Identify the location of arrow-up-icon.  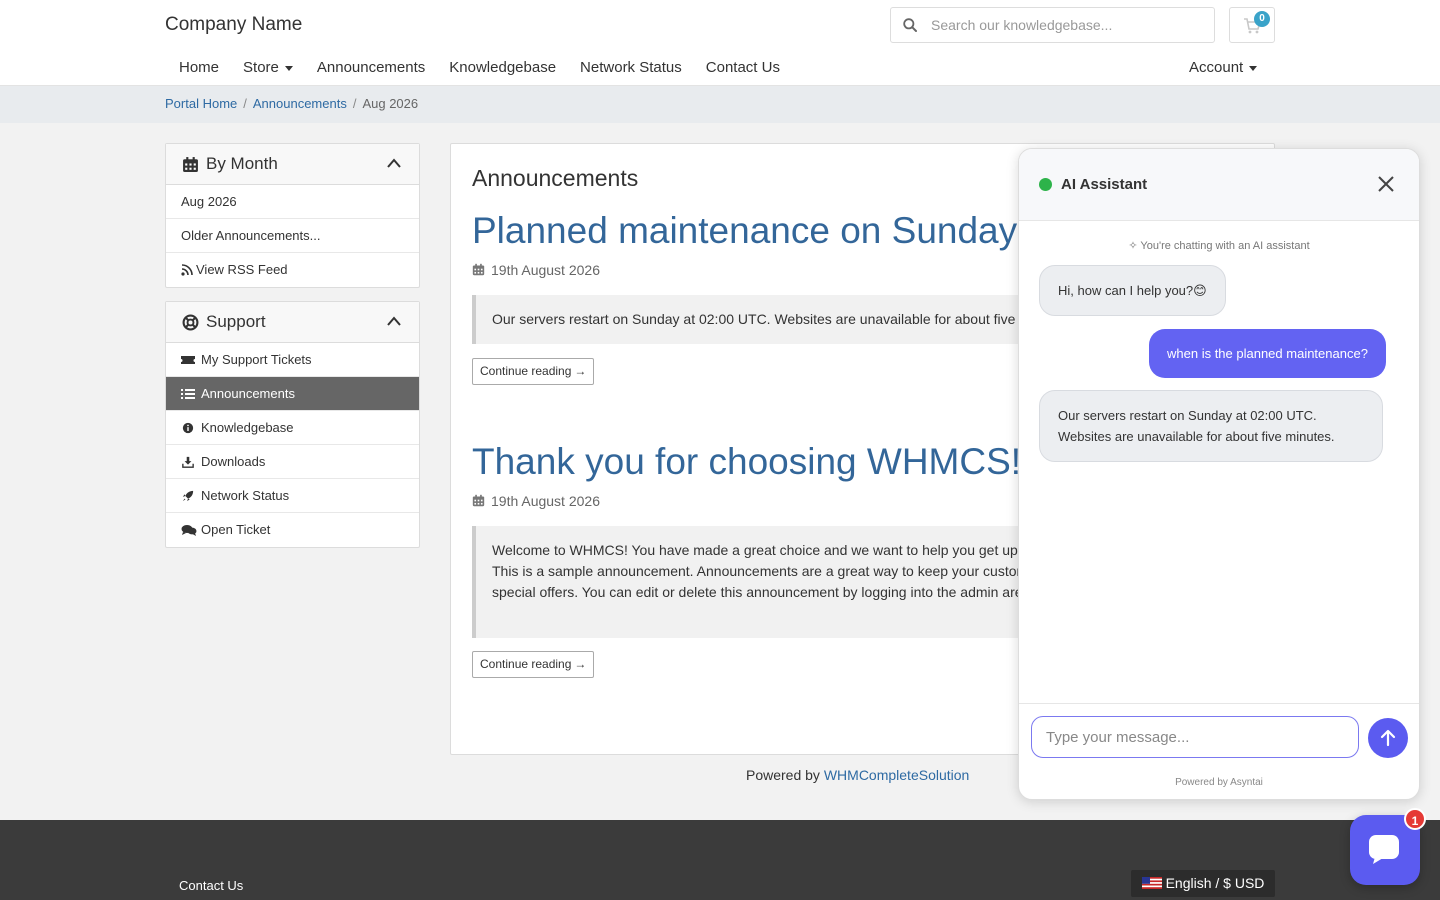
(1388, 738).